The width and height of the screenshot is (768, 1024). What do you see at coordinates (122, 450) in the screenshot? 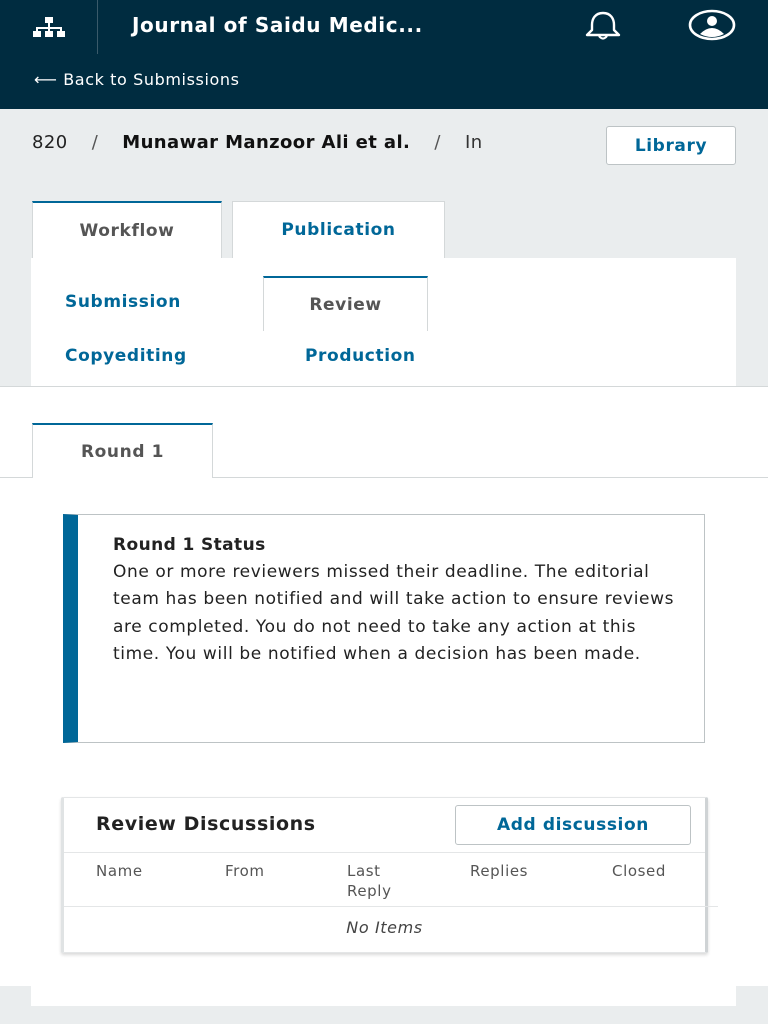
I see `tab-round-1: Round 1` at bounding box center [122, 450].